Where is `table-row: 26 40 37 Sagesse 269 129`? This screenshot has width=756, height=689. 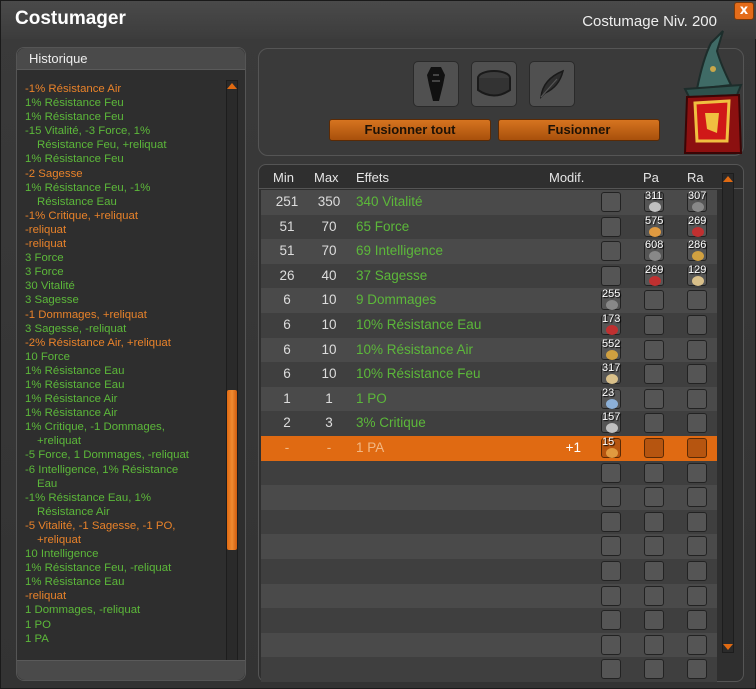
table-row: 26 40 37 Sagesse 269 129 is located at coordinates (489, 276).